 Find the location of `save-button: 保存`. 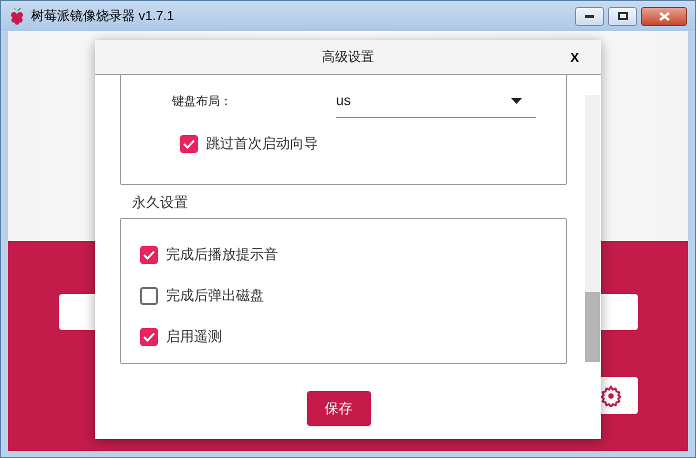

save-button: 保存 is located at coordinates (338, 408).